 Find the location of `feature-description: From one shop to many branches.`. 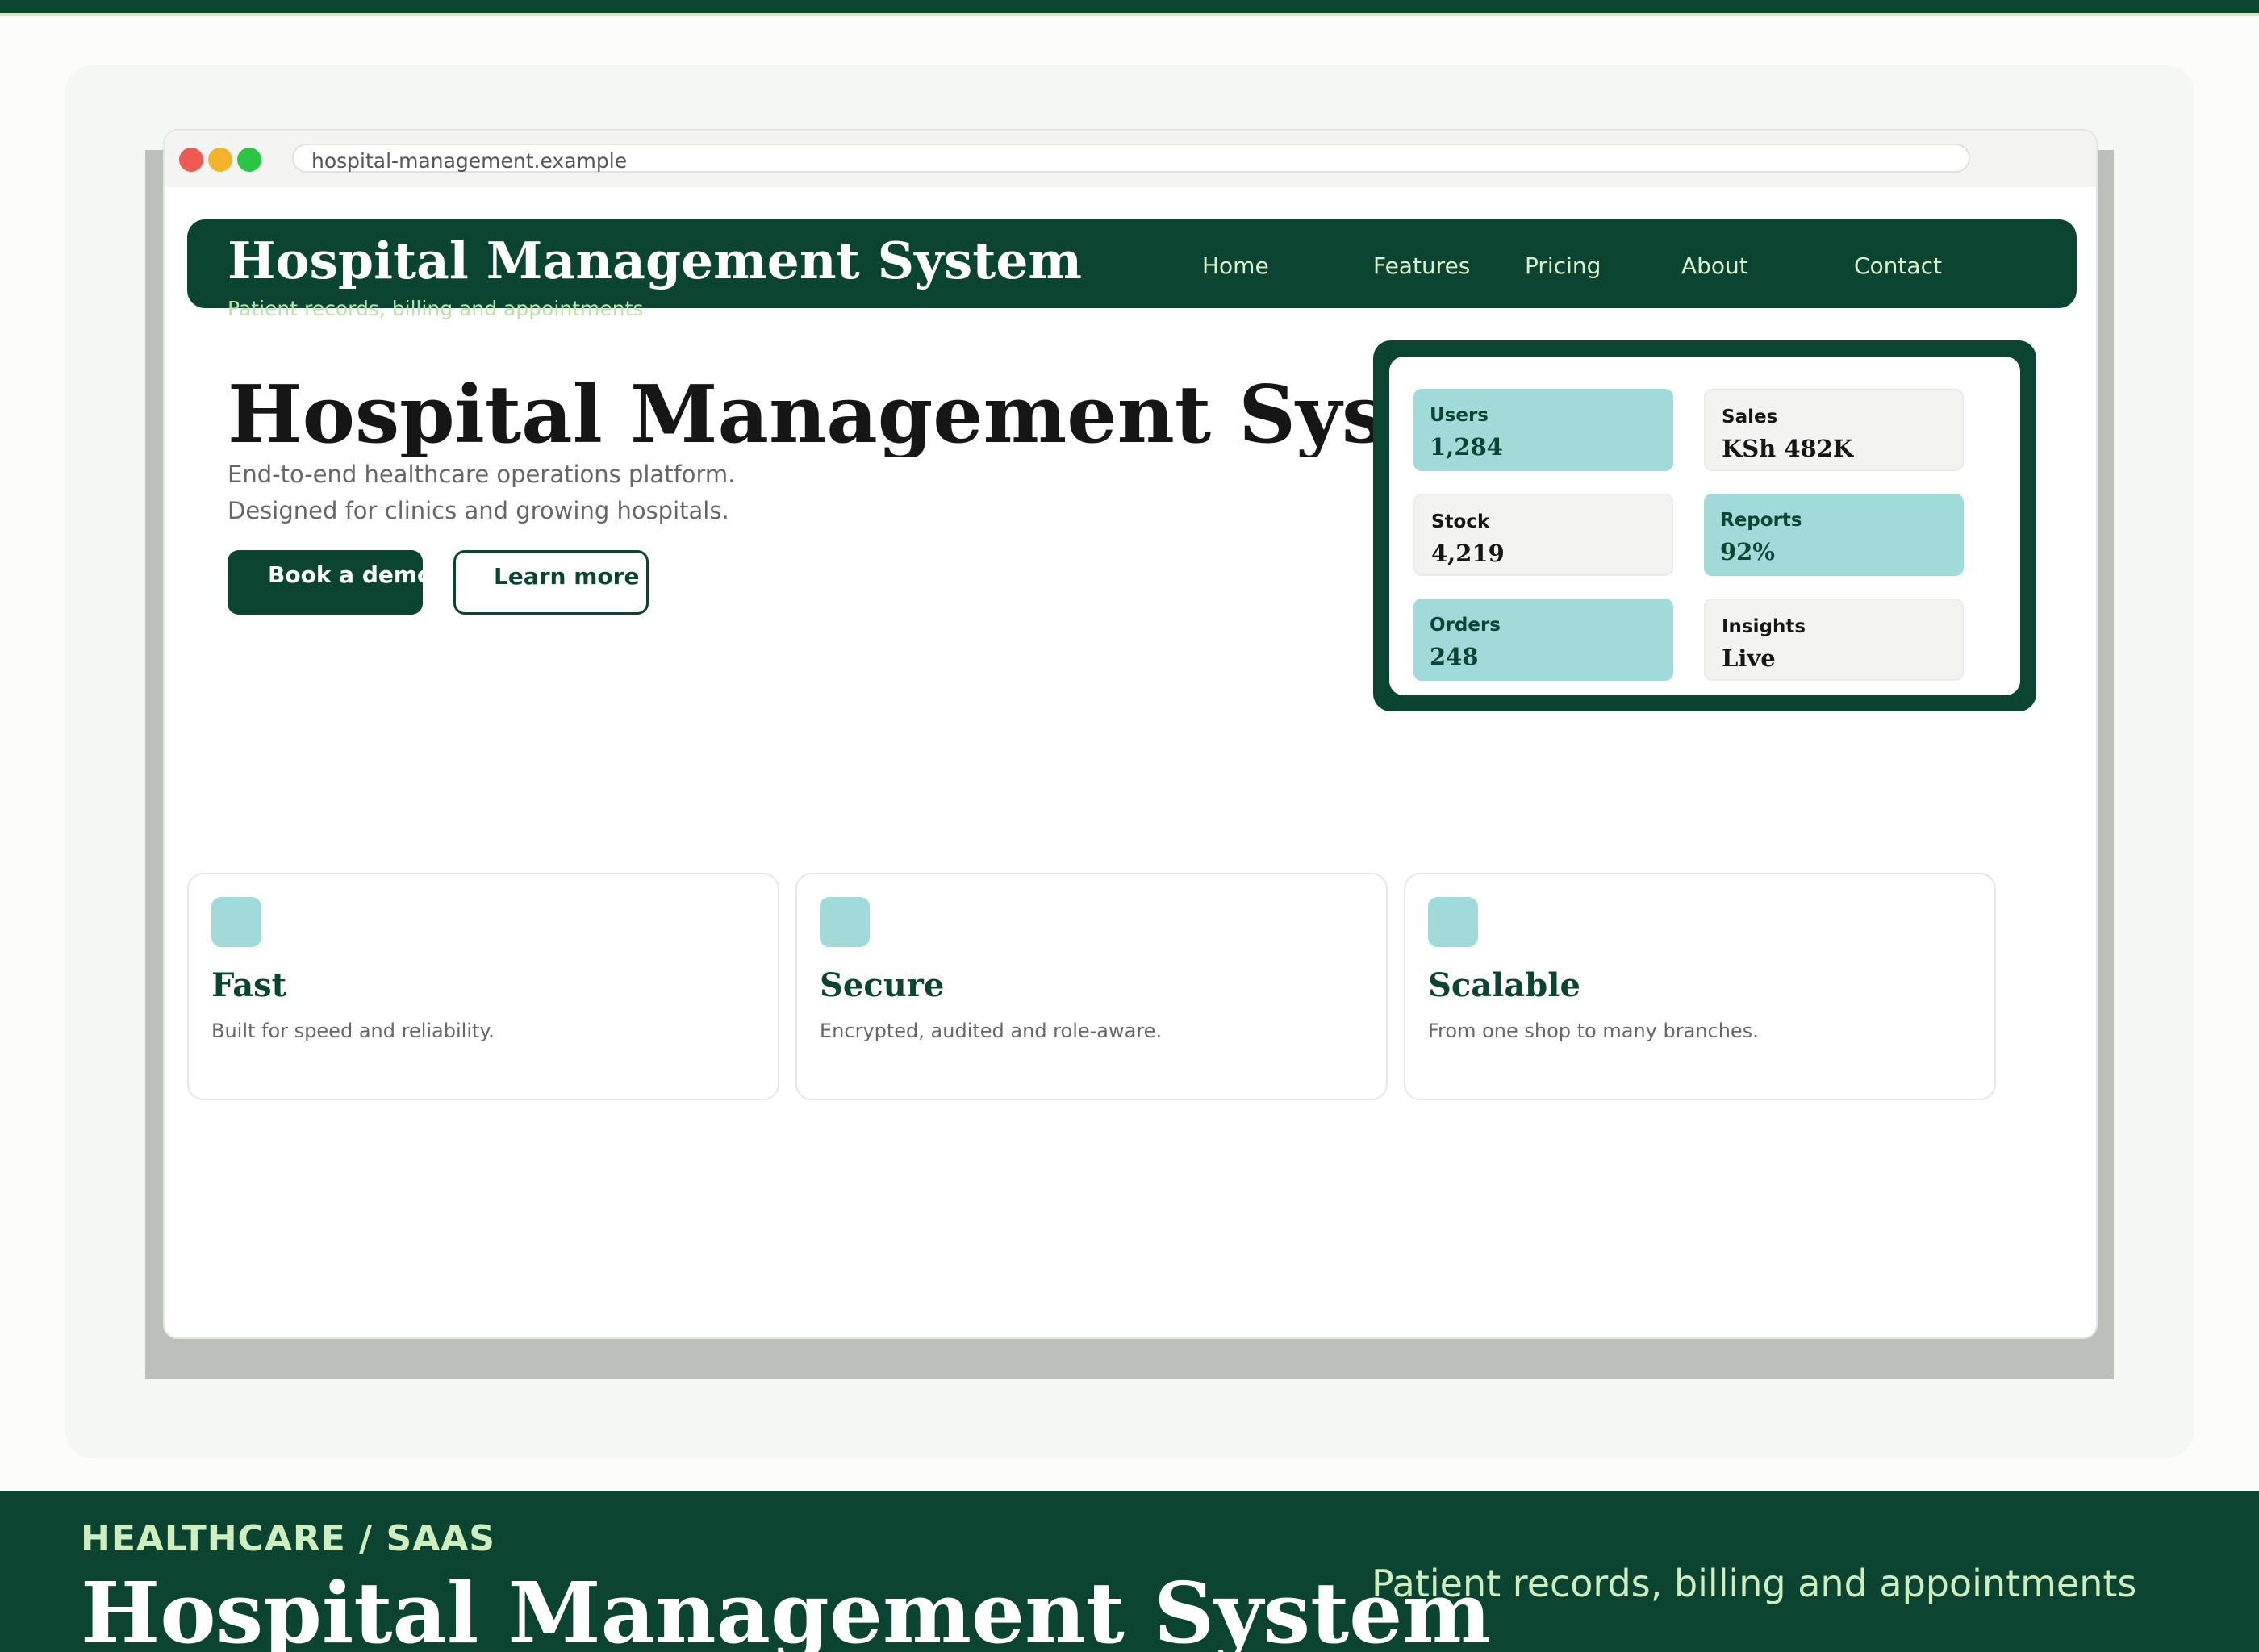

feature-description: From one shop to many branches. is located at coordinates (1594, 1031).